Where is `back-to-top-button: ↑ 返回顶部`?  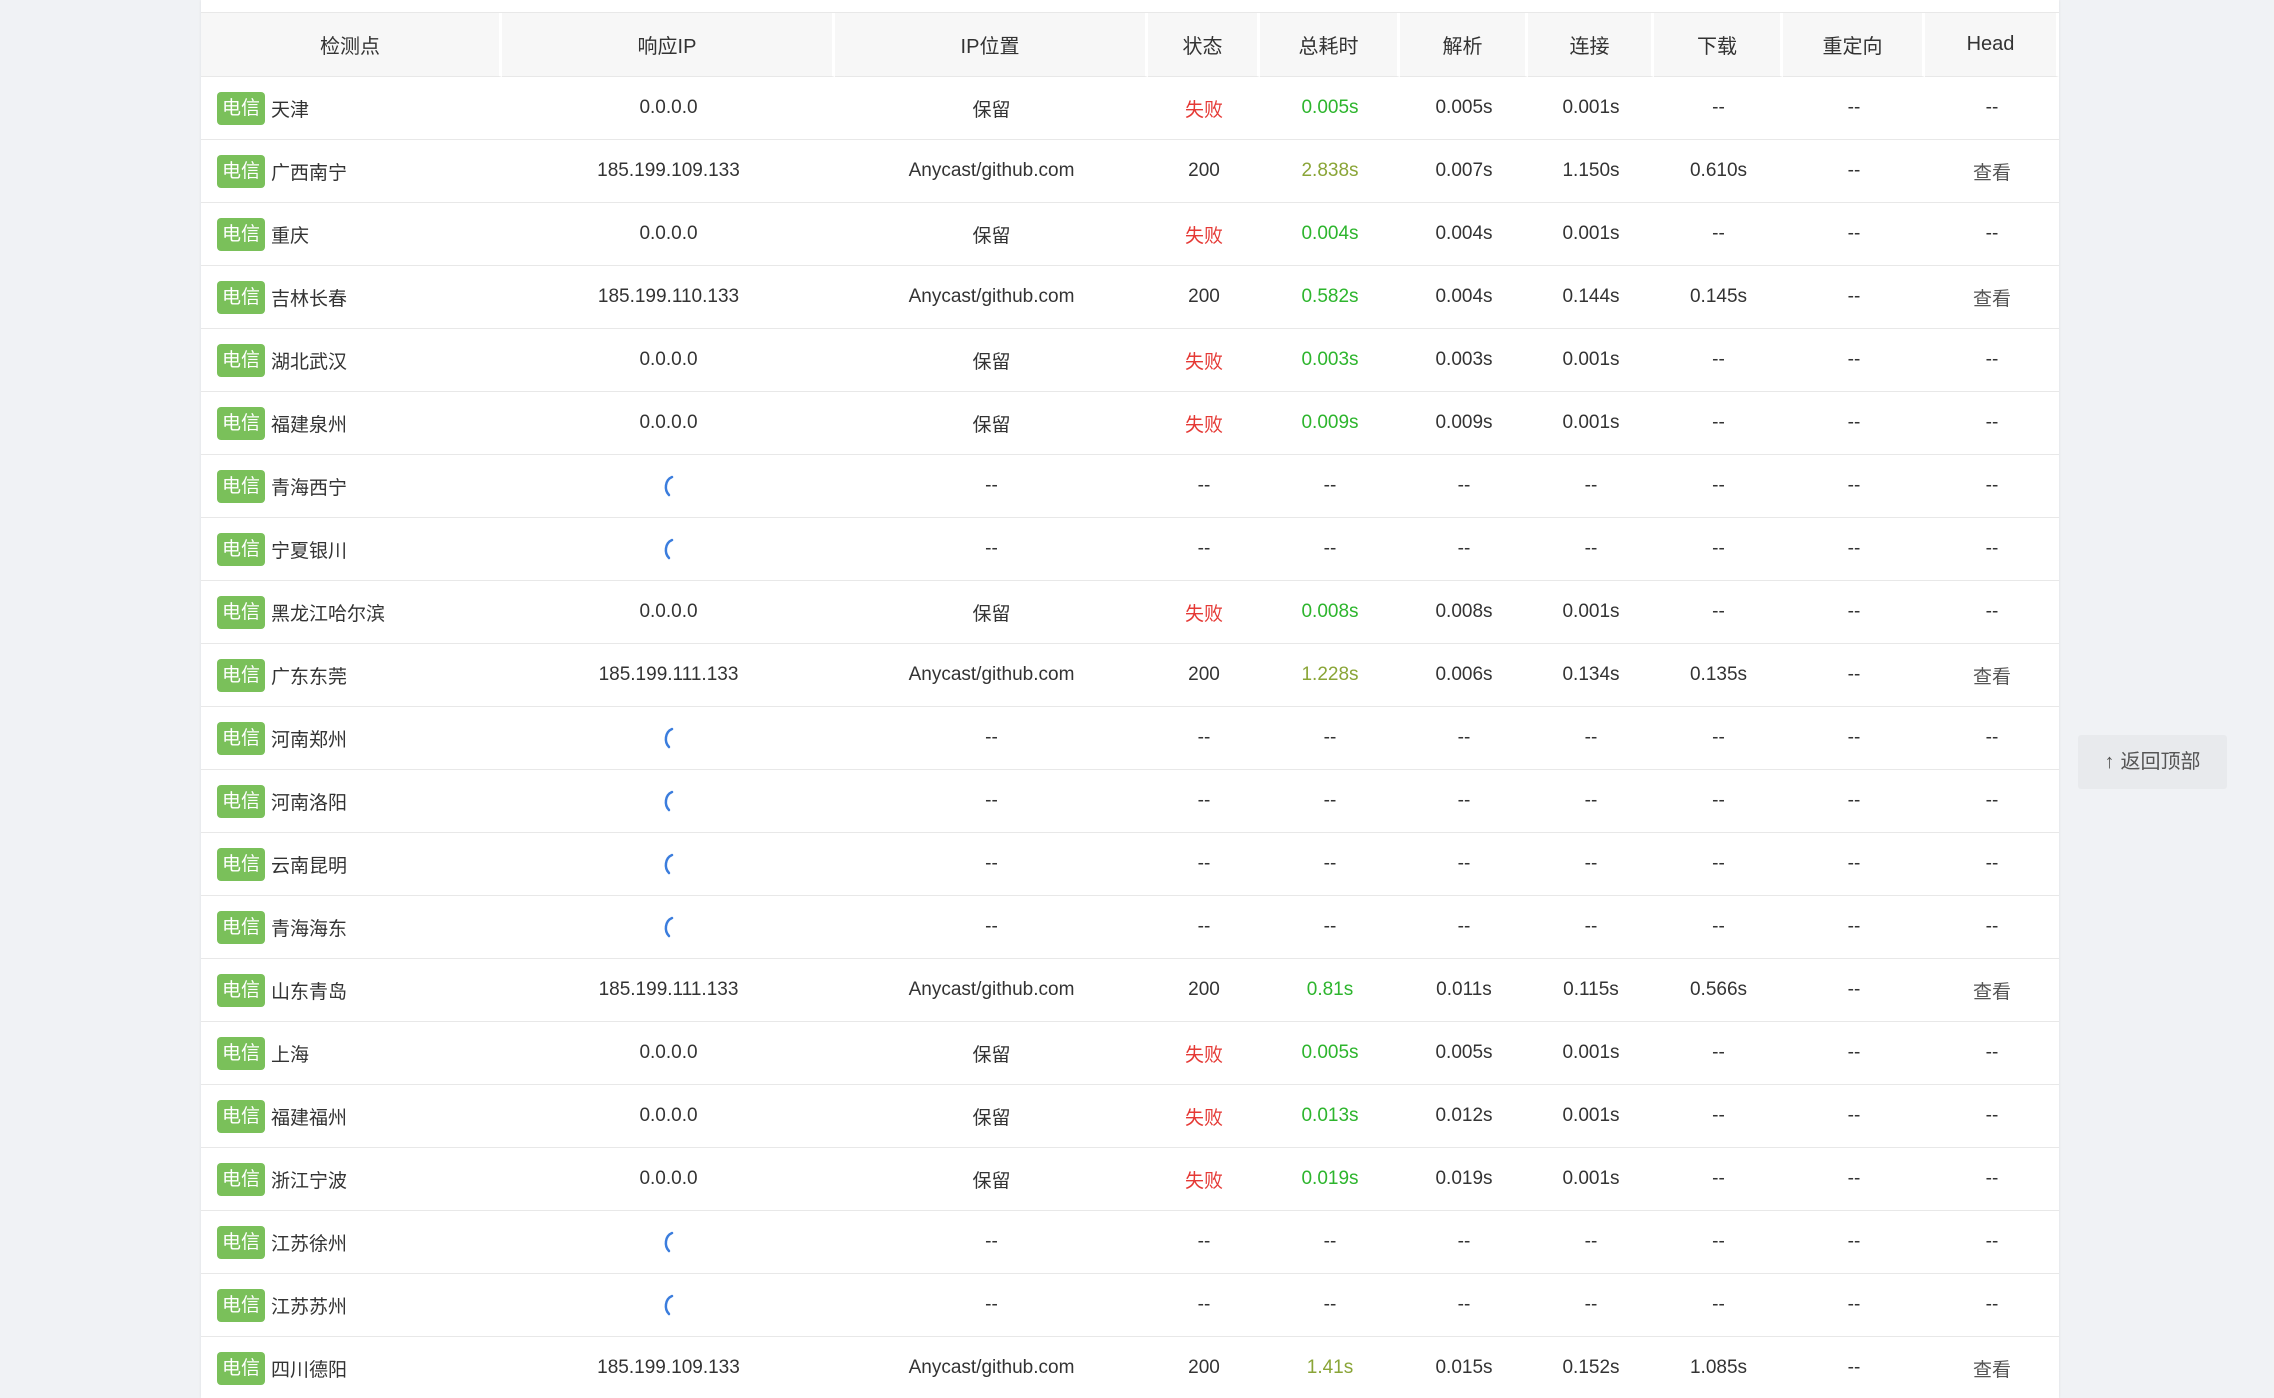
back-to-top-button: ↑ 返回顶部 is located at coordinates (2152, 762).